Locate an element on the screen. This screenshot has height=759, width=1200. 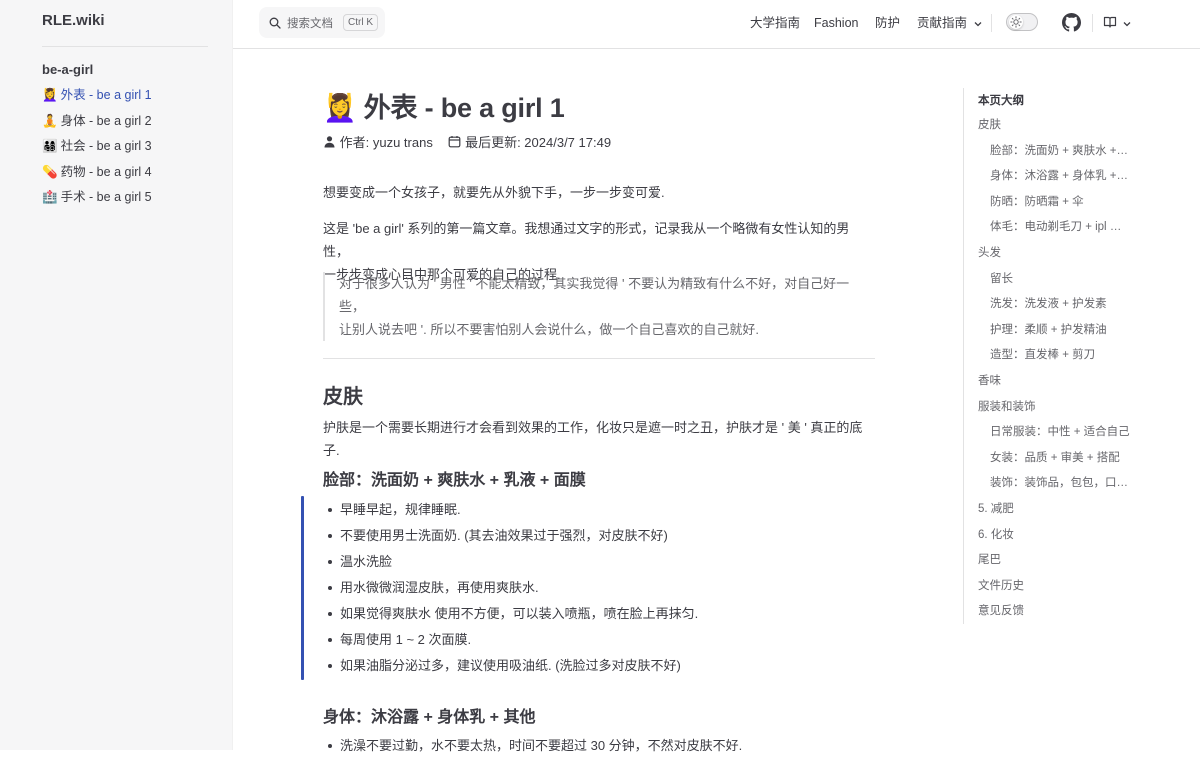
outline-item-body: 身体：沐浴露 + 身体乳 + 其他 is located at coordinates (1054, 177).